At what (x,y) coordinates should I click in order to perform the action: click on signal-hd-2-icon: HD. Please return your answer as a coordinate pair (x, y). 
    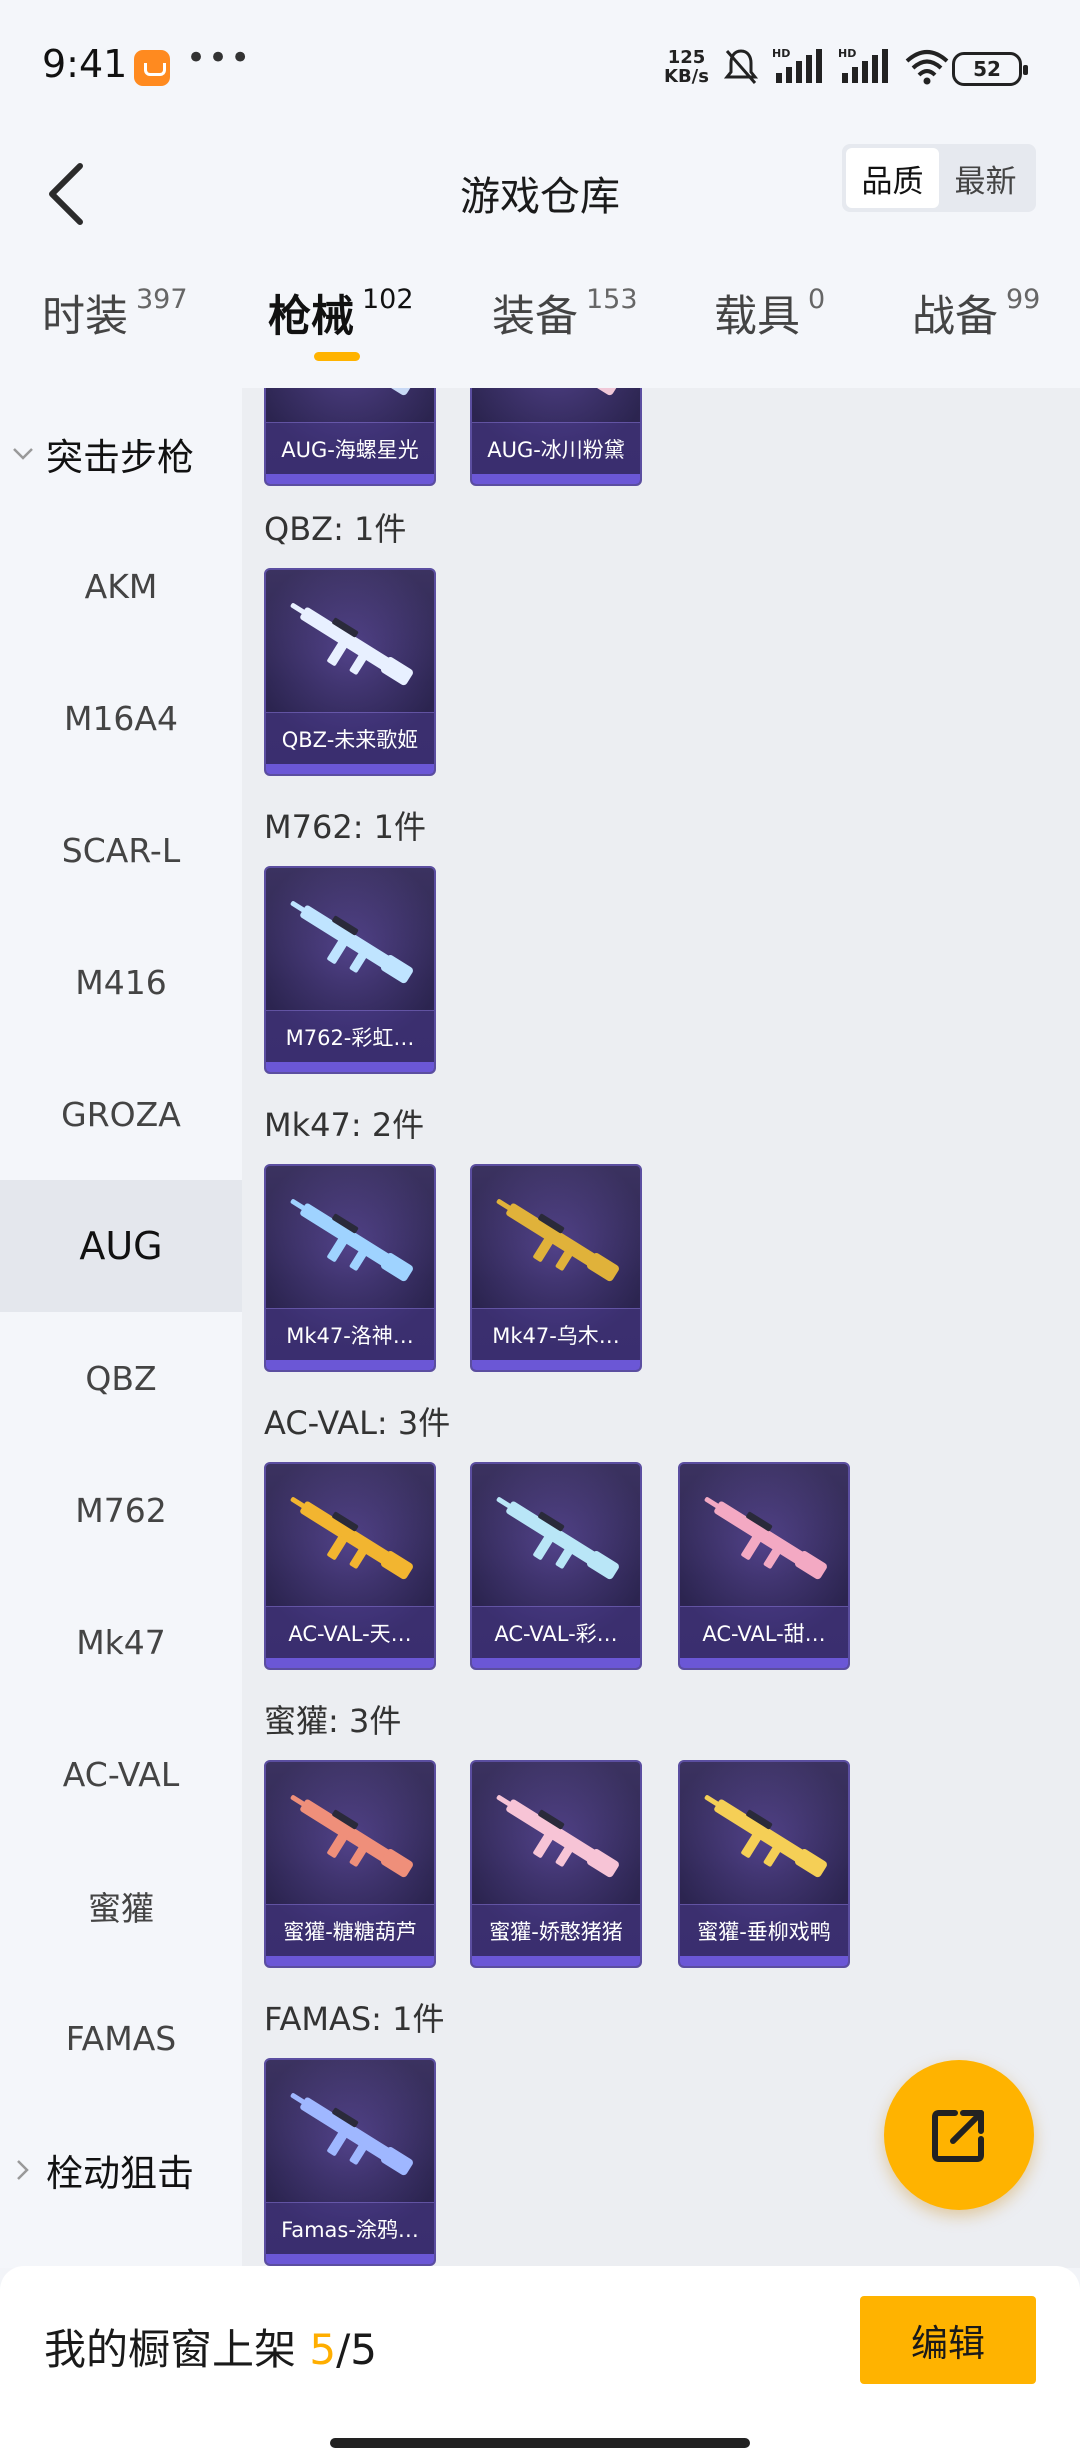
    Looking at the image, I should click on (863, 65).